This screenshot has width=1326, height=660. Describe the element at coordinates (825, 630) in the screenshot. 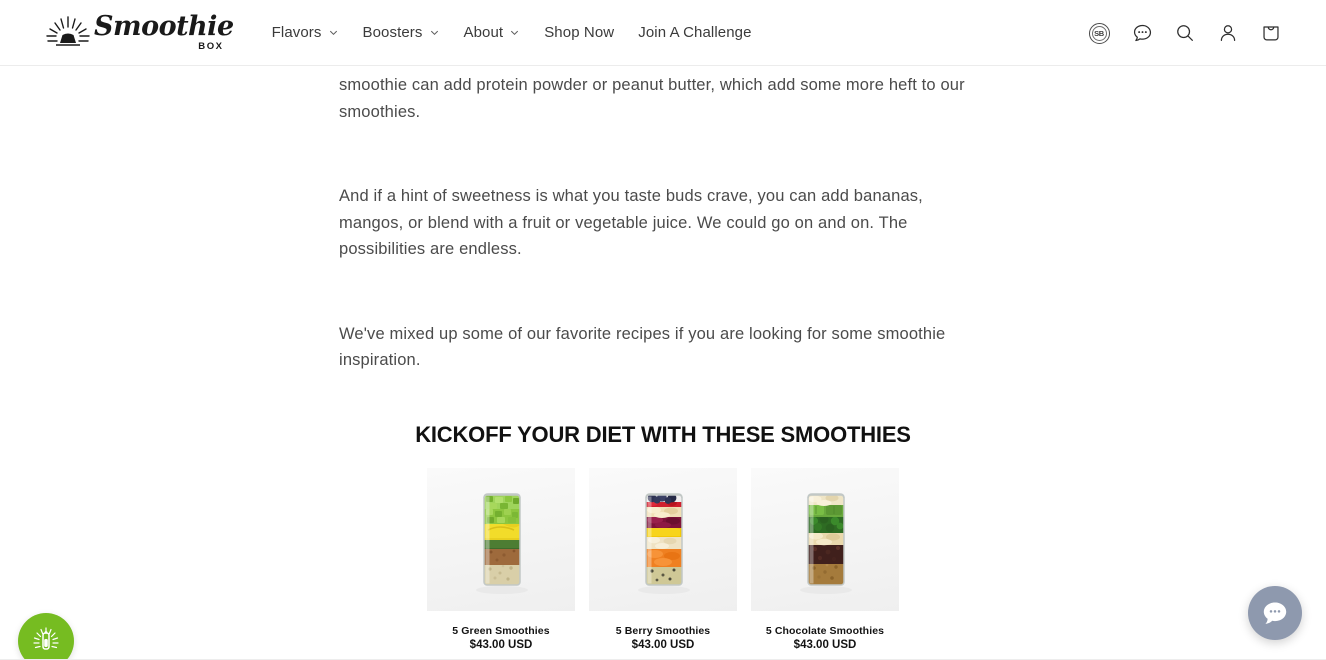

I see `product-name: 5 Chocolate Smoothies` at that location.